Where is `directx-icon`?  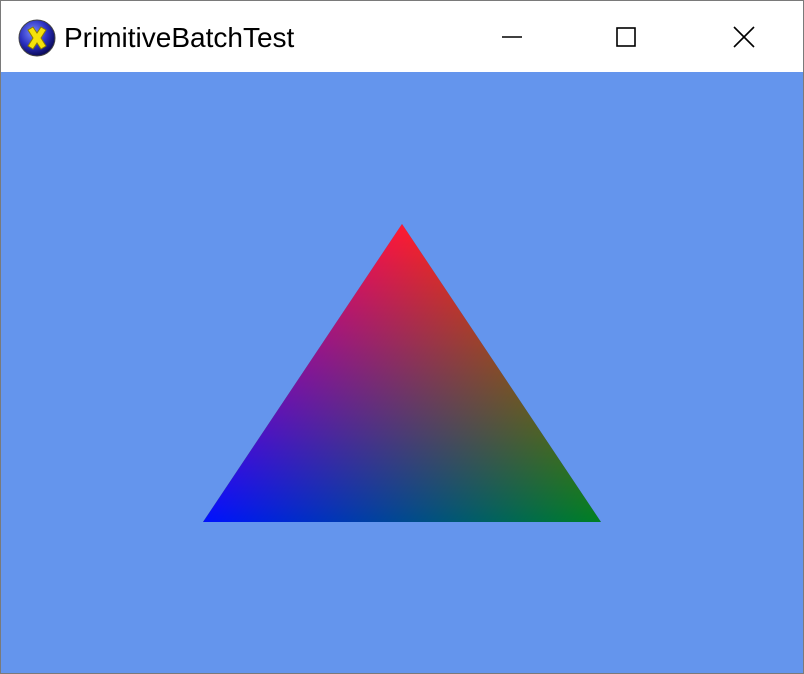 directx-icon is located at coordinates (37, 38).